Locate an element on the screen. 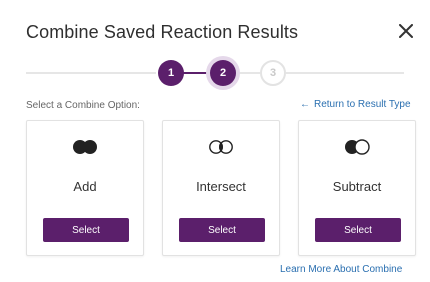 Image resolution: width=430 pixels, height=282 pixels. progress-stepper: 1 2 3 is located at coordinates (215, 73).